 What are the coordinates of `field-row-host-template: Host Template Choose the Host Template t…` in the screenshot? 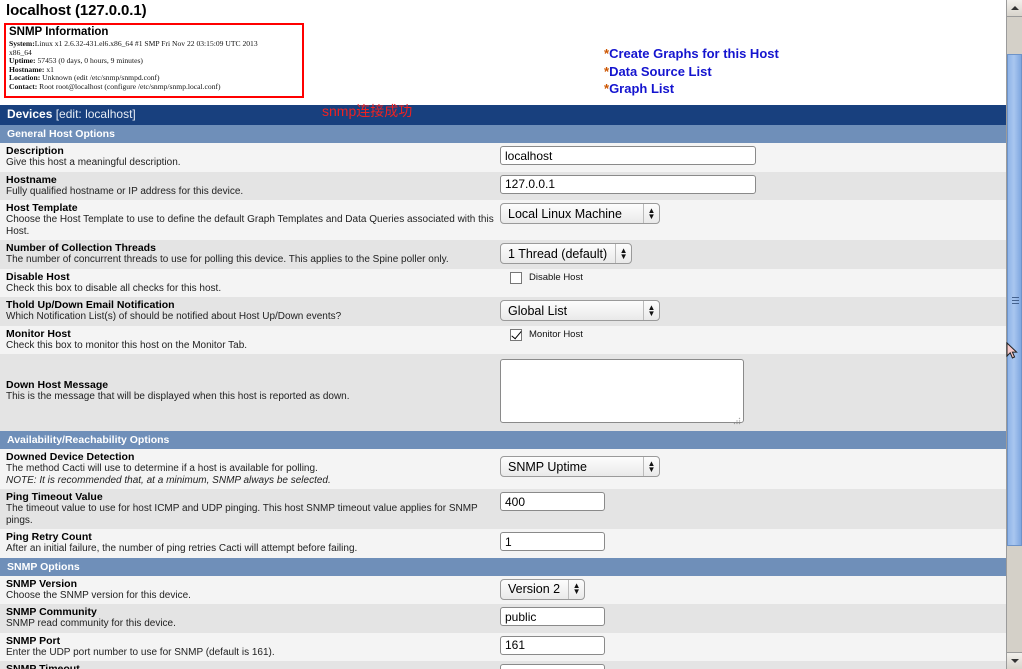 It's located at (503, 220).